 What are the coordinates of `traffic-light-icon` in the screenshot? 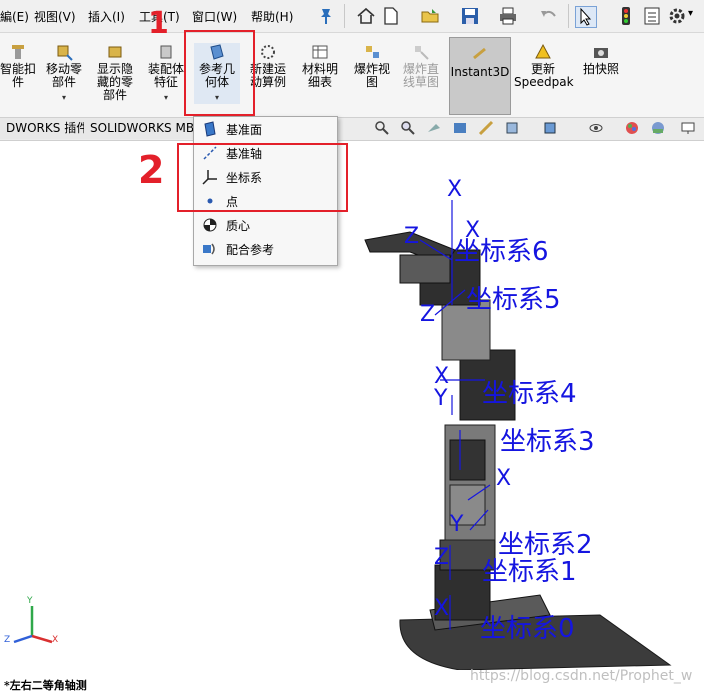 It's located at (626, 16).